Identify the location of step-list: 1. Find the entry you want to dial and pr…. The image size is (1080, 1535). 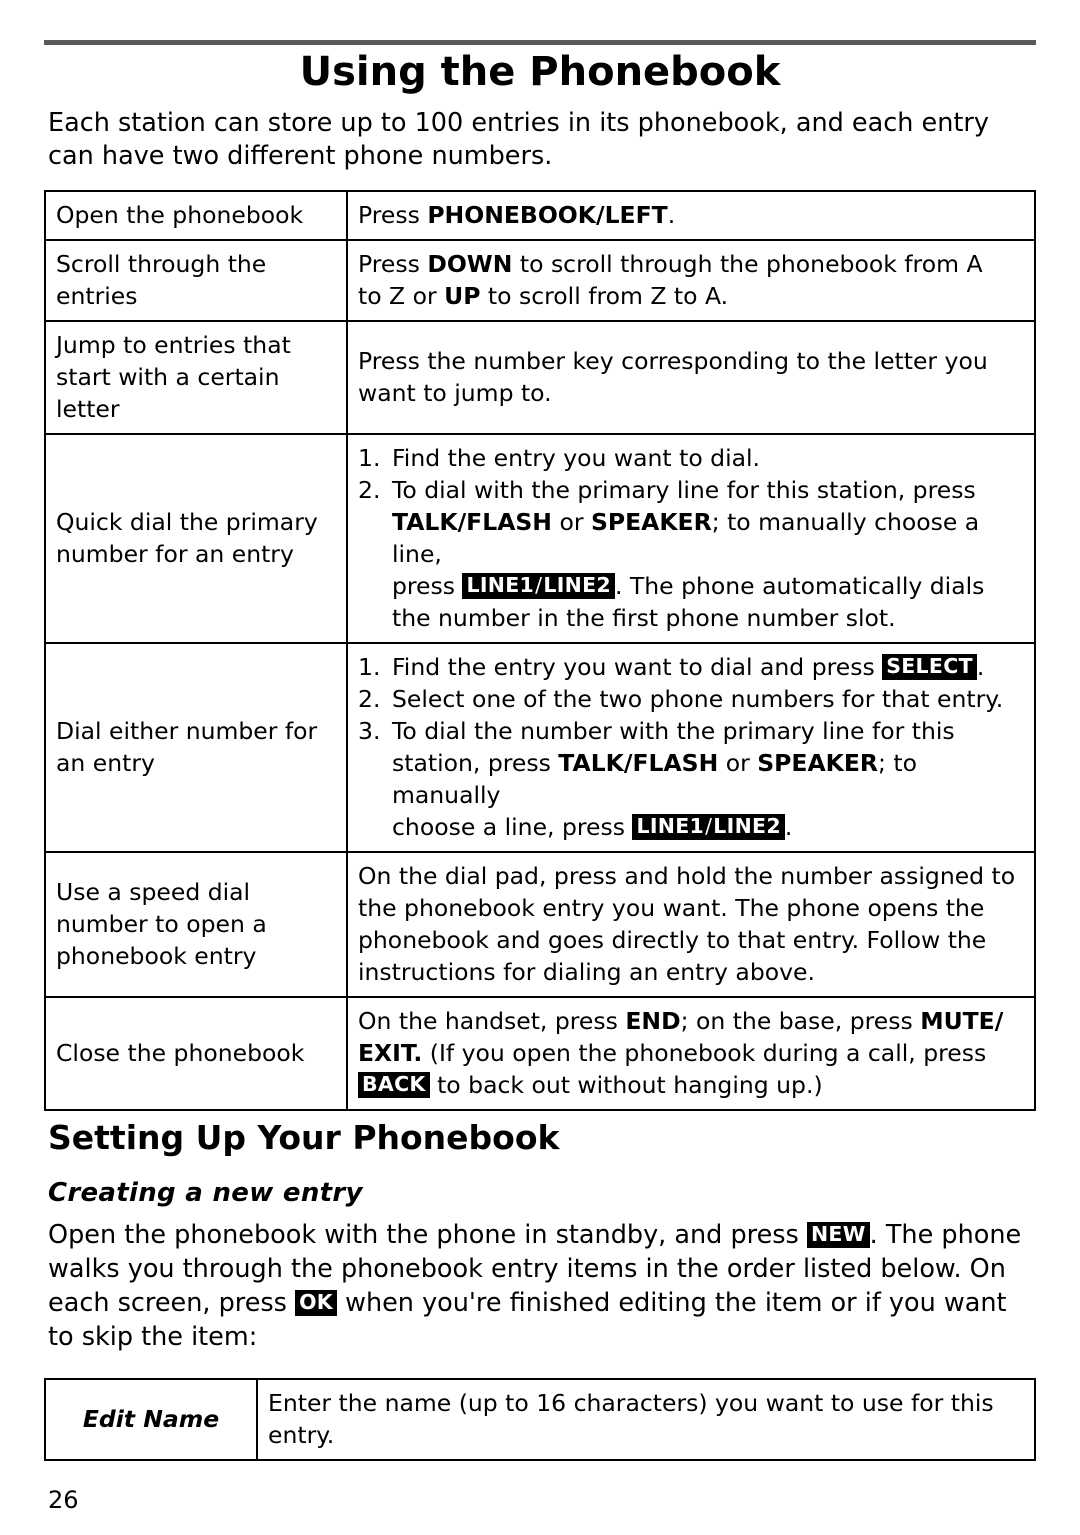
(691, 747).